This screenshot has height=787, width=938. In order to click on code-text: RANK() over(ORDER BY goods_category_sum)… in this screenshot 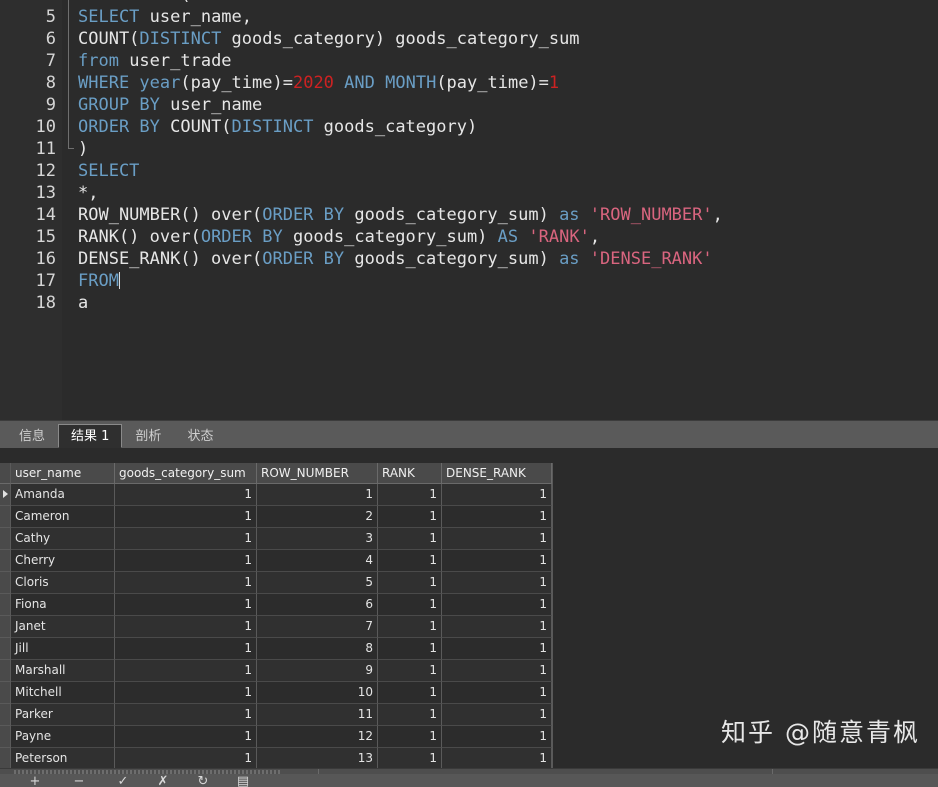, I will do `click(339, 237)`.